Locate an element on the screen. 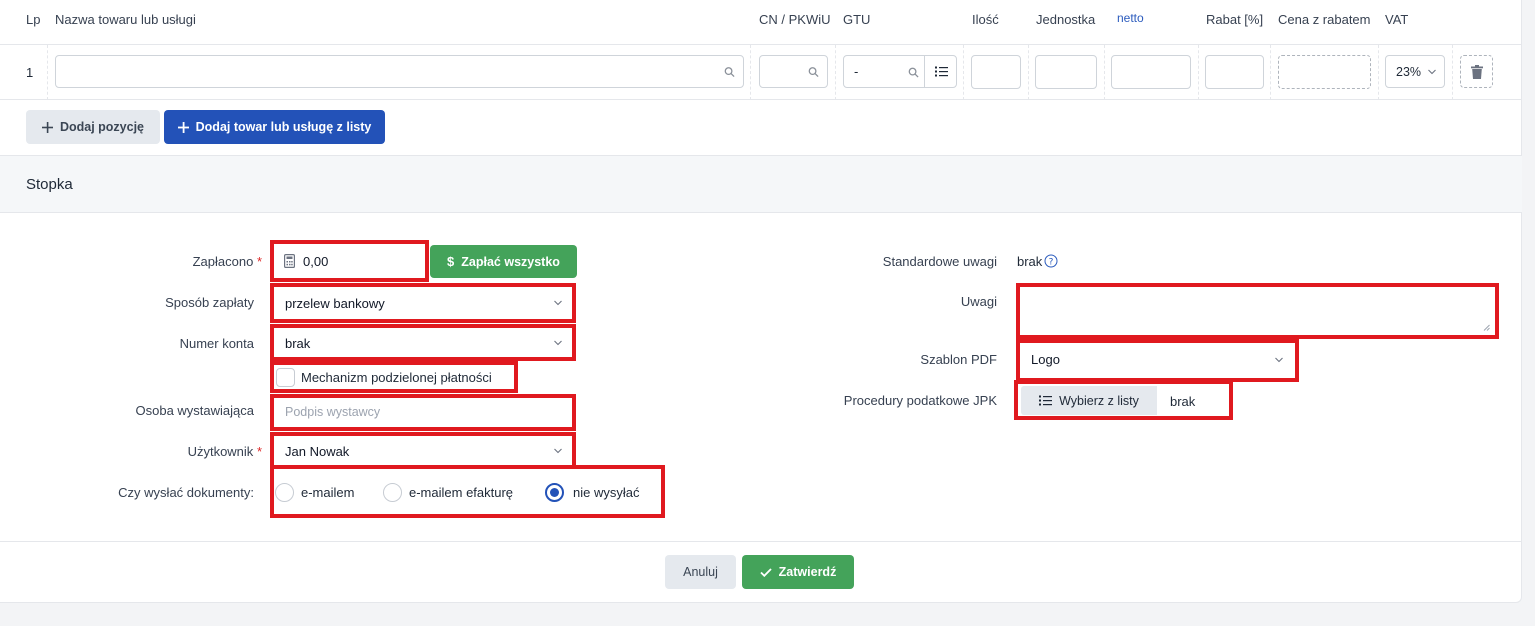  standard-notes-value: brak is located at coordinates (1030, 261).